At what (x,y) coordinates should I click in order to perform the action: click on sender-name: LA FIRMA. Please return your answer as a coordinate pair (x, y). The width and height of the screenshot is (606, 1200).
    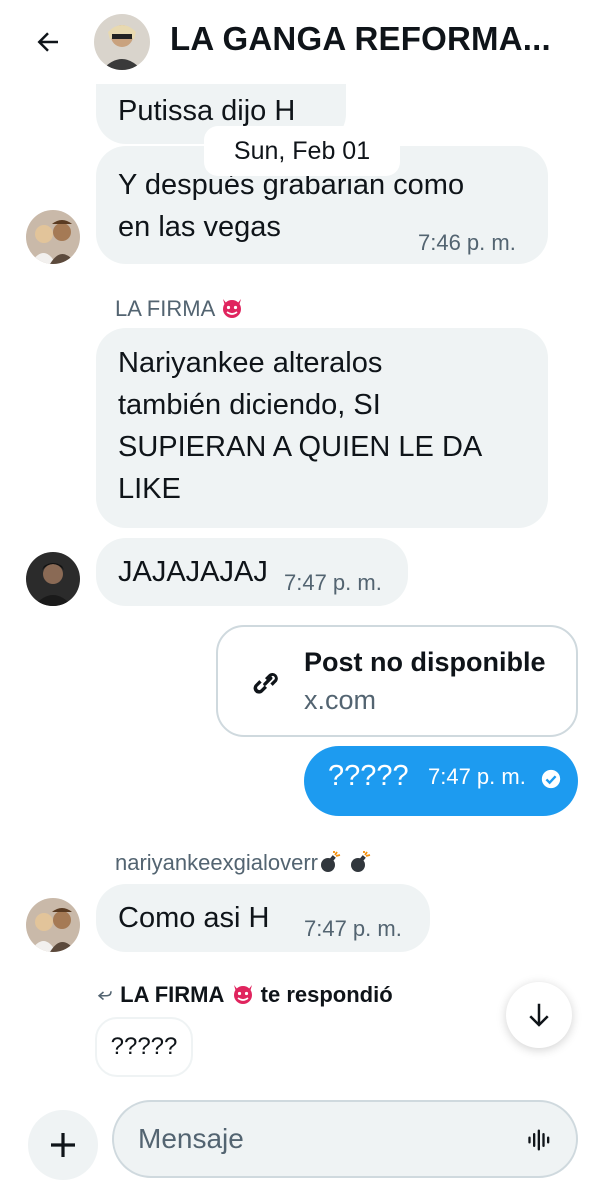
    Looking at the image, I should click on (179, 309).